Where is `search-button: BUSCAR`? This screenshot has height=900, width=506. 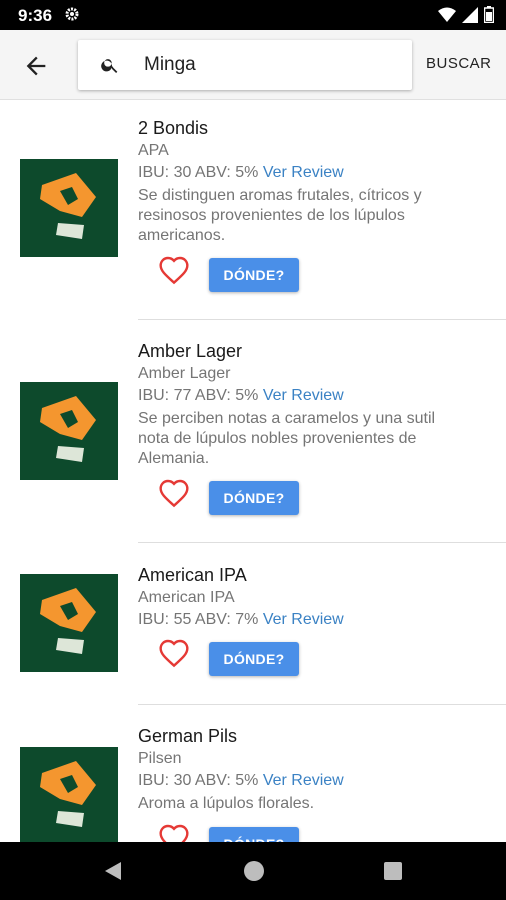
search-button: BUSCAR is located at coordinates (459, 63).